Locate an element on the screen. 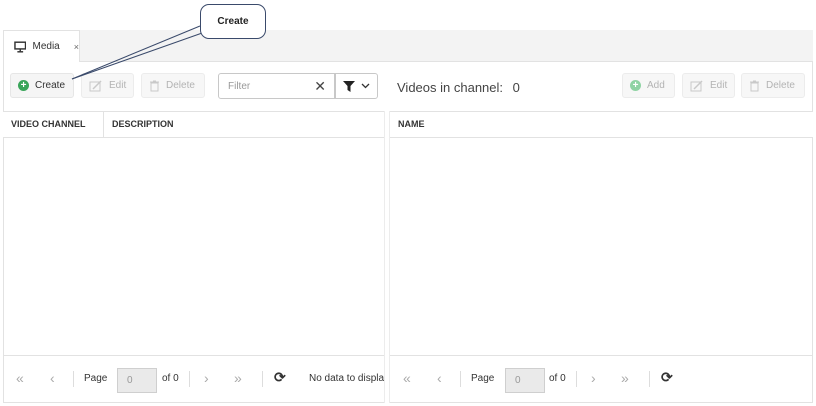 This screenshot has height=406, width=816. callout-text: Create is located at coordinates (233, 21).